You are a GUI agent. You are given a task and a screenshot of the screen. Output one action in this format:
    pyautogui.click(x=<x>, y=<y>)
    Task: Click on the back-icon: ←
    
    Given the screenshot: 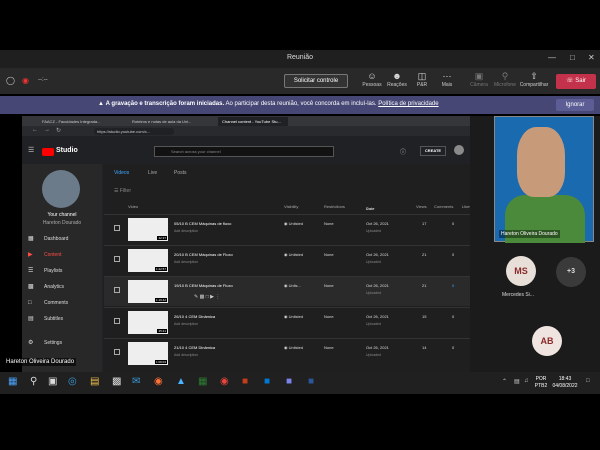 What is the action you would take?
    pyautogui.click(x=35, y=130)
    